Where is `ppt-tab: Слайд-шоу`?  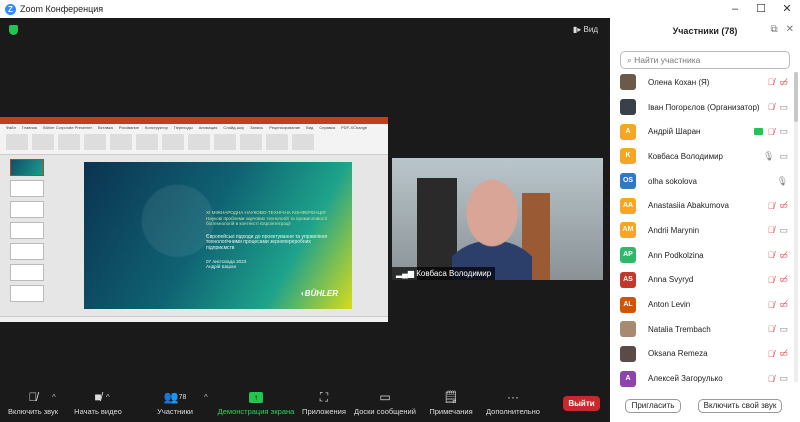
ppt-tab: Слайд-шоу is located at coordinates (233, 127).